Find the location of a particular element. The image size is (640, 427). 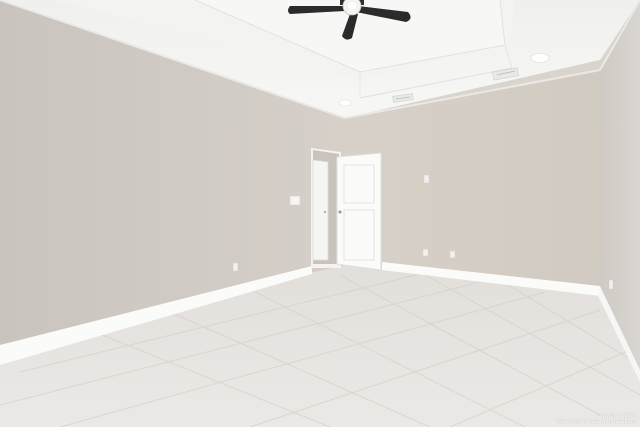

outlet-left-wall is located at coordinates (235, 267).